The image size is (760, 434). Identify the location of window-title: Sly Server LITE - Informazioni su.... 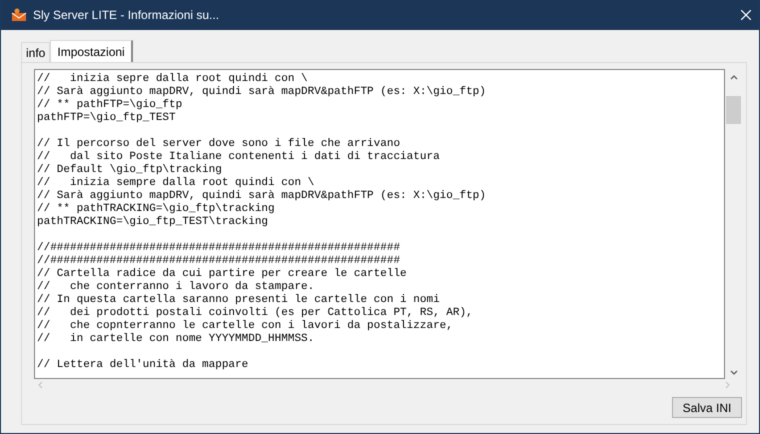
(126, 15).